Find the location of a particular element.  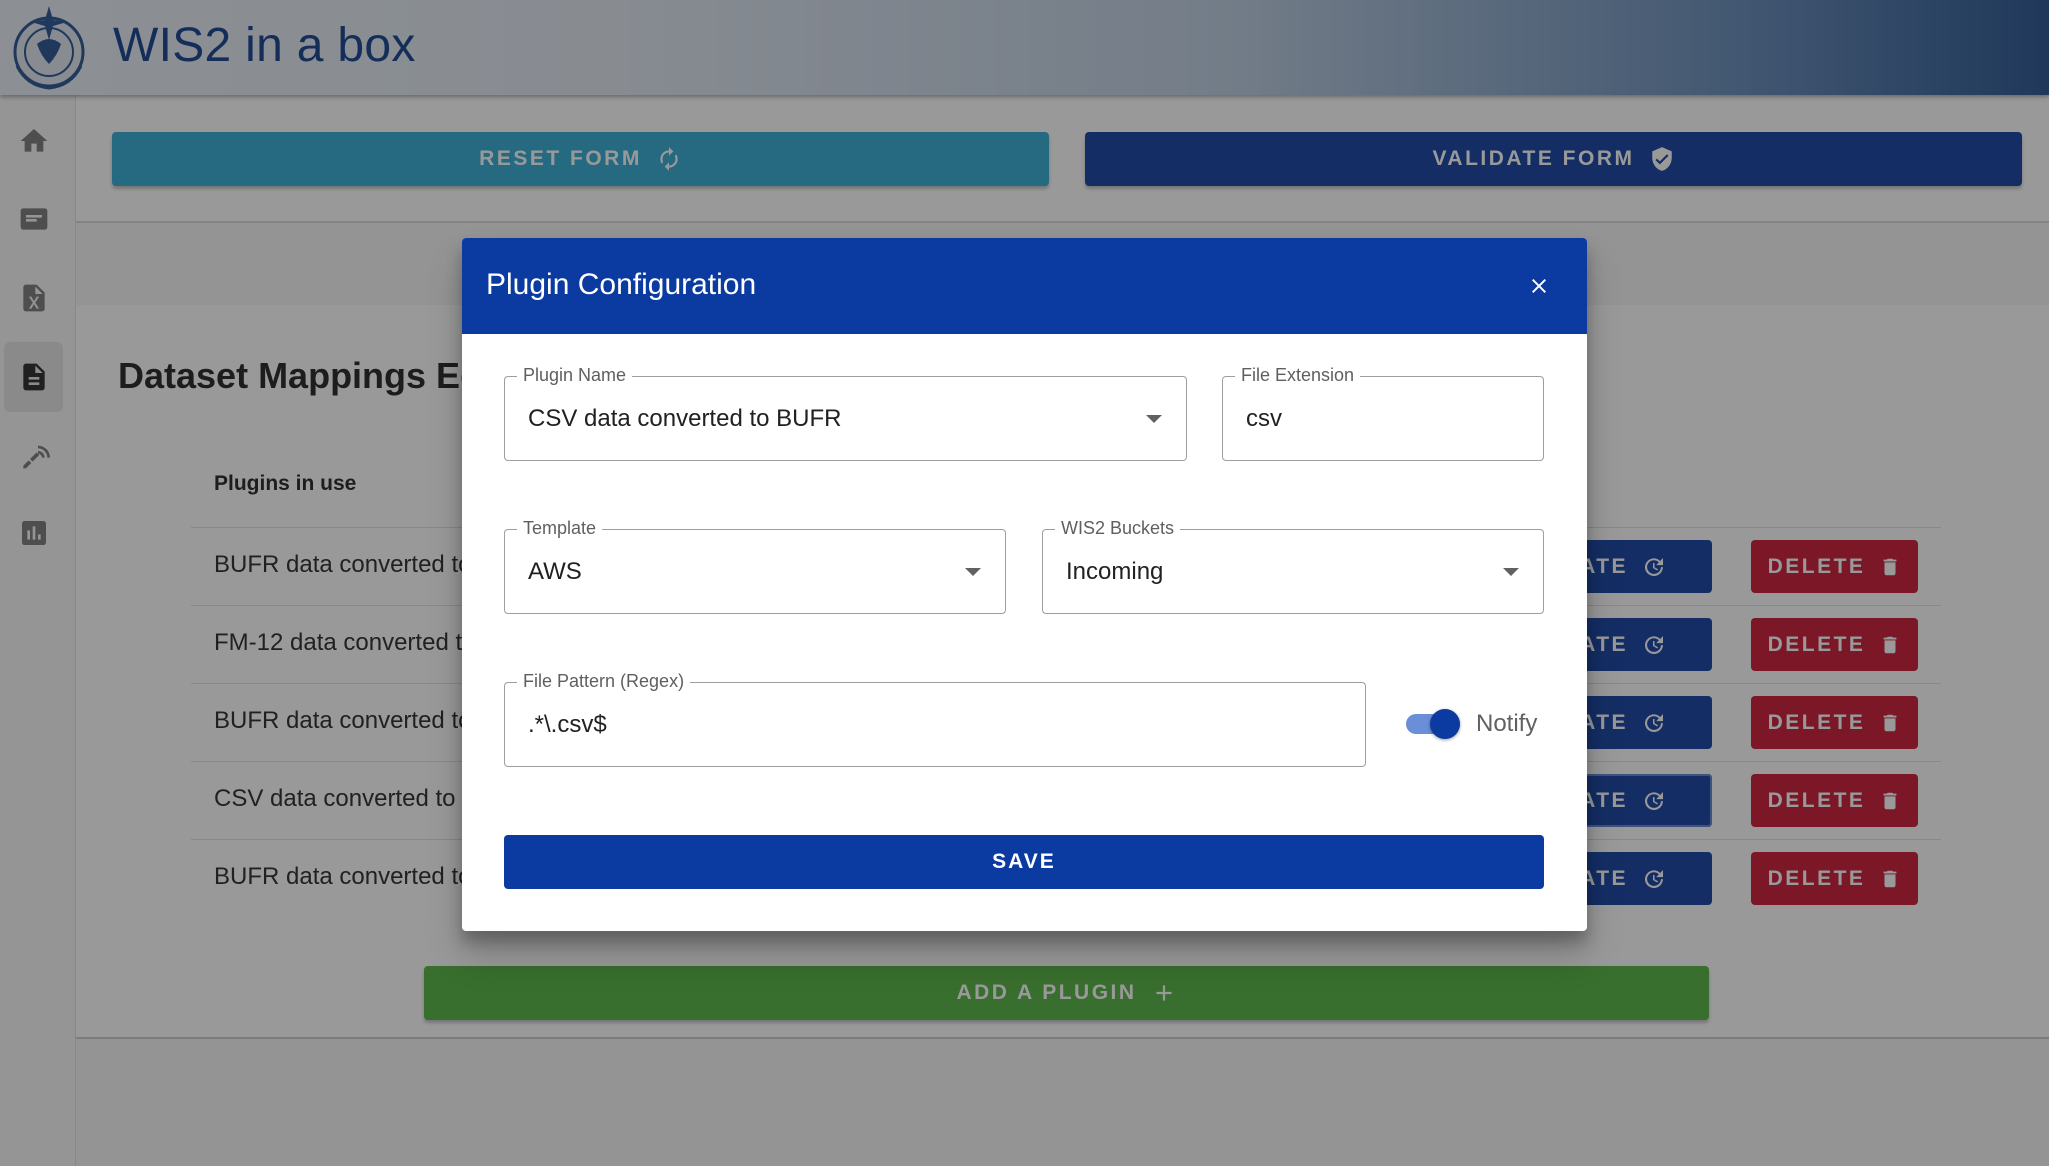

plugin-name-select: Plugin Name CSV data converted to BUFR is located at coordinates (845, 413).